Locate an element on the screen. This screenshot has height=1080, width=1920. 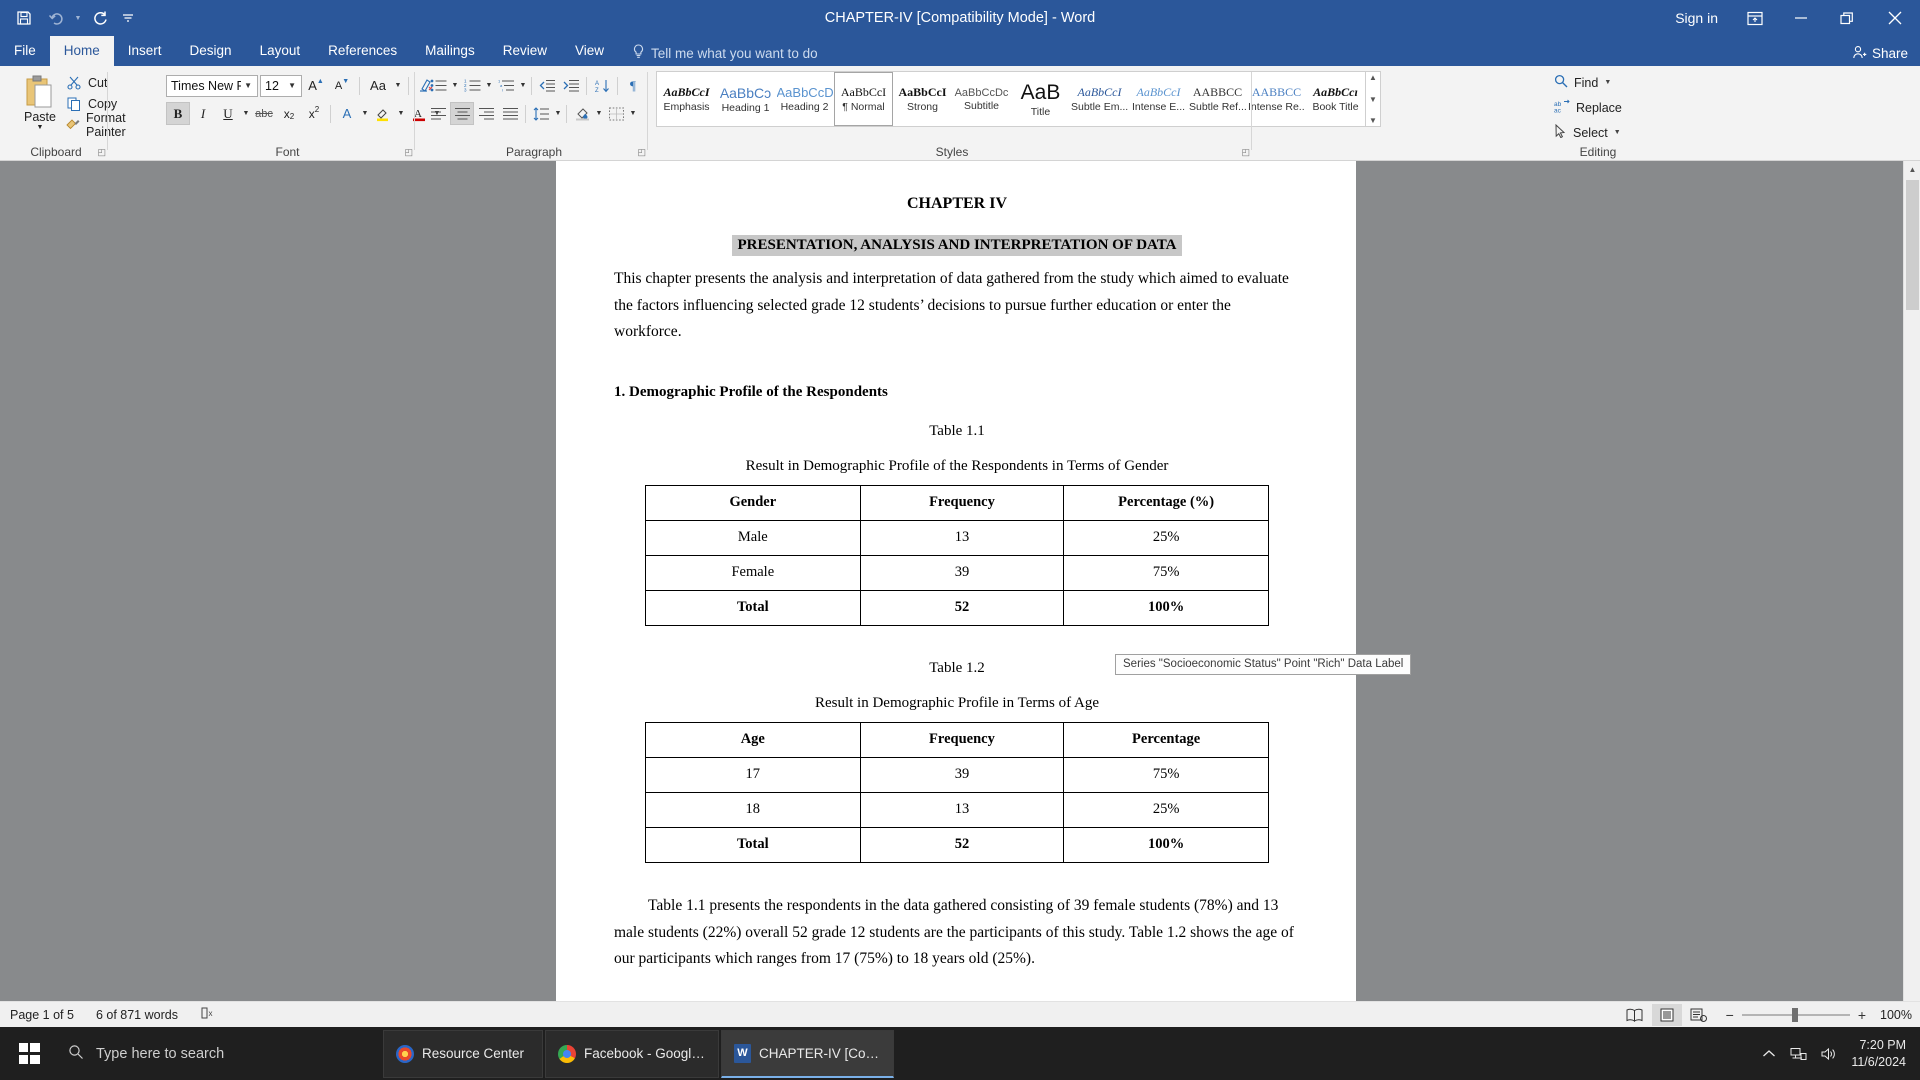
read-mode-icon is located at coordinates (1635, 1015).